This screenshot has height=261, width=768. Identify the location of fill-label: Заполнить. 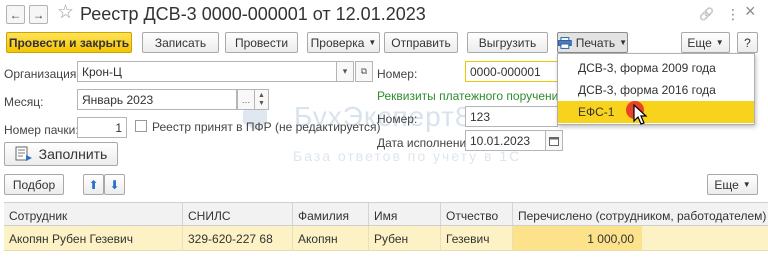
(73, 154).